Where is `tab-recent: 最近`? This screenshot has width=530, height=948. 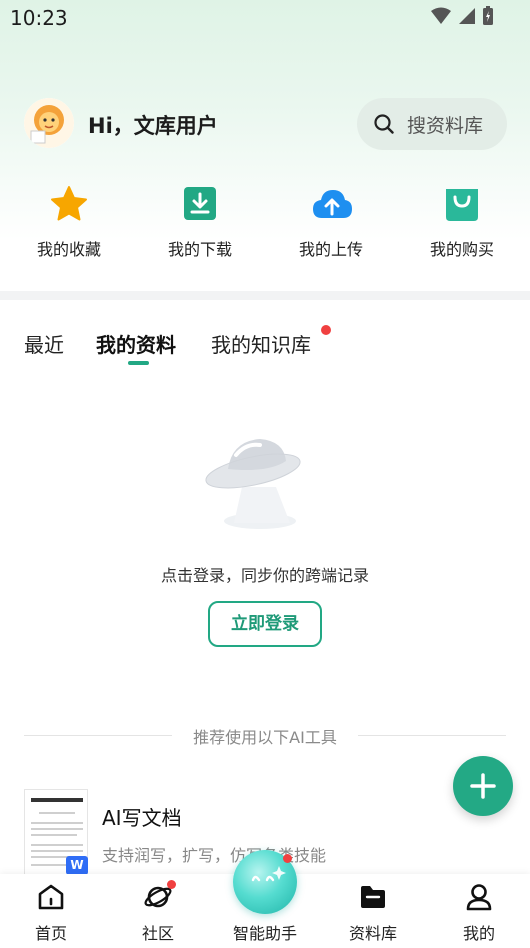
tab-recent: 最近 is located at coordinates (44, 343).